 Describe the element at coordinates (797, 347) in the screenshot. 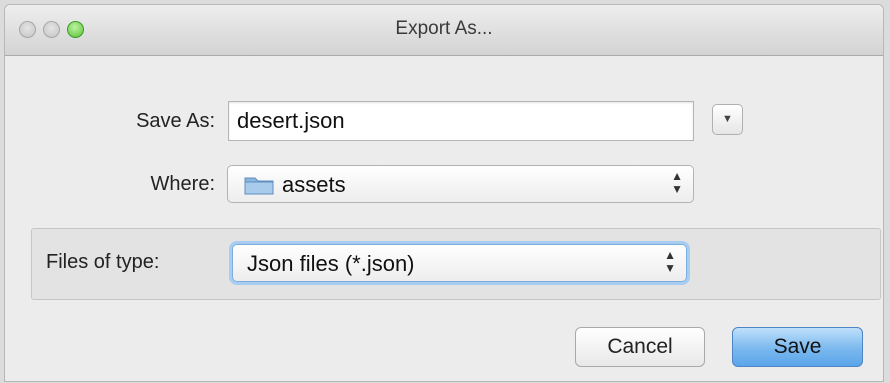

I see `save-button: Save` at that location.